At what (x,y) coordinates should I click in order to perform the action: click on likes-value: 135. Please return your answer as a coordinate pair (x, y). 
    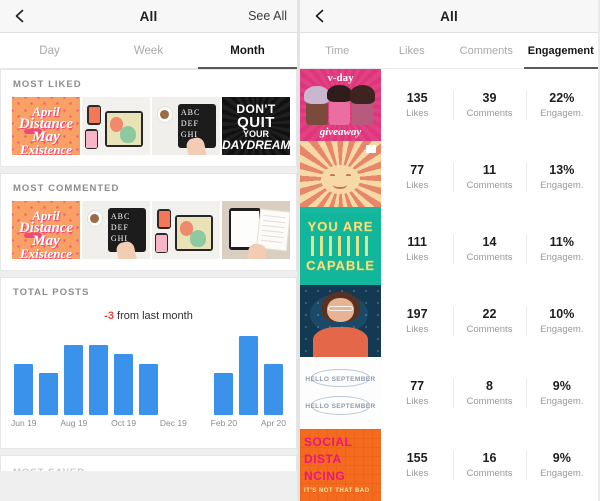
    Looking at the image, I should click on (417, 97).